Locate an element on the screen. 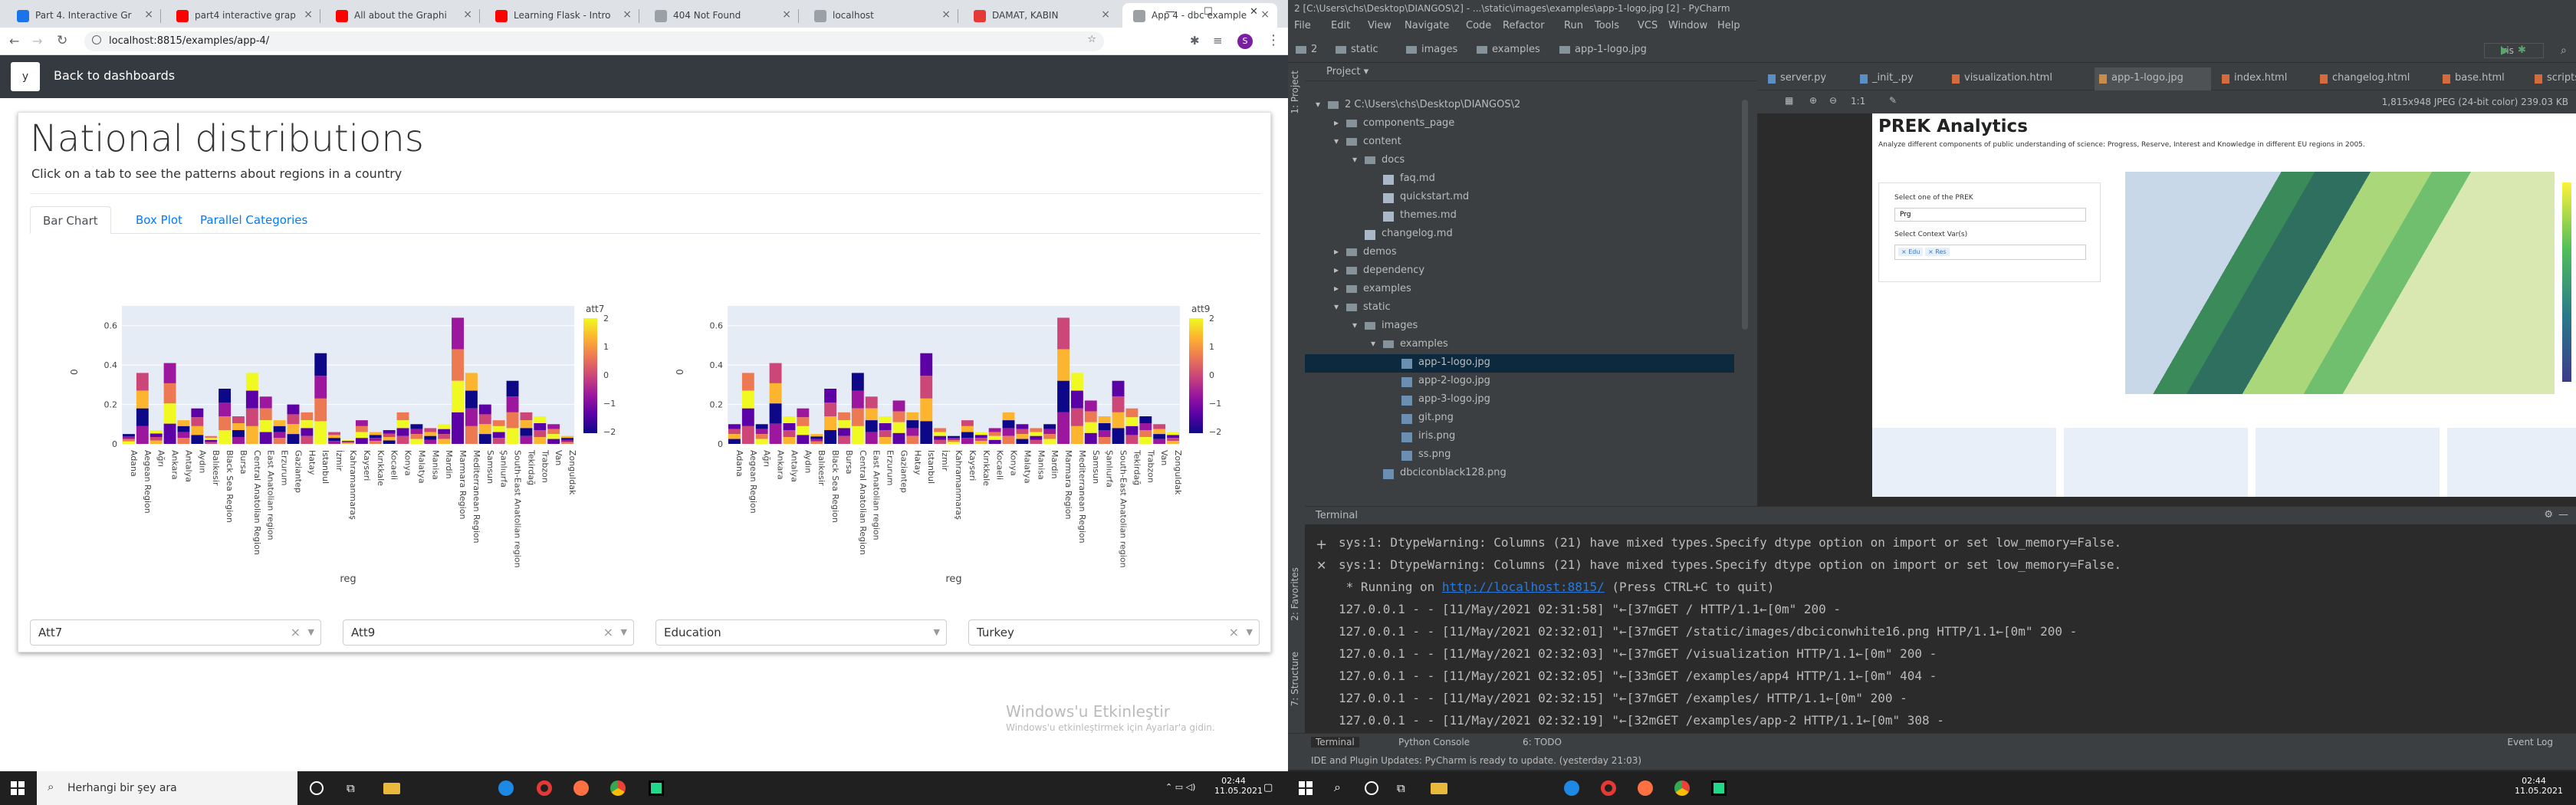 Image resolution: width=2576 pixels, height=805 pixels. tree-item: faq.md is located at coordinates (1520, 179).